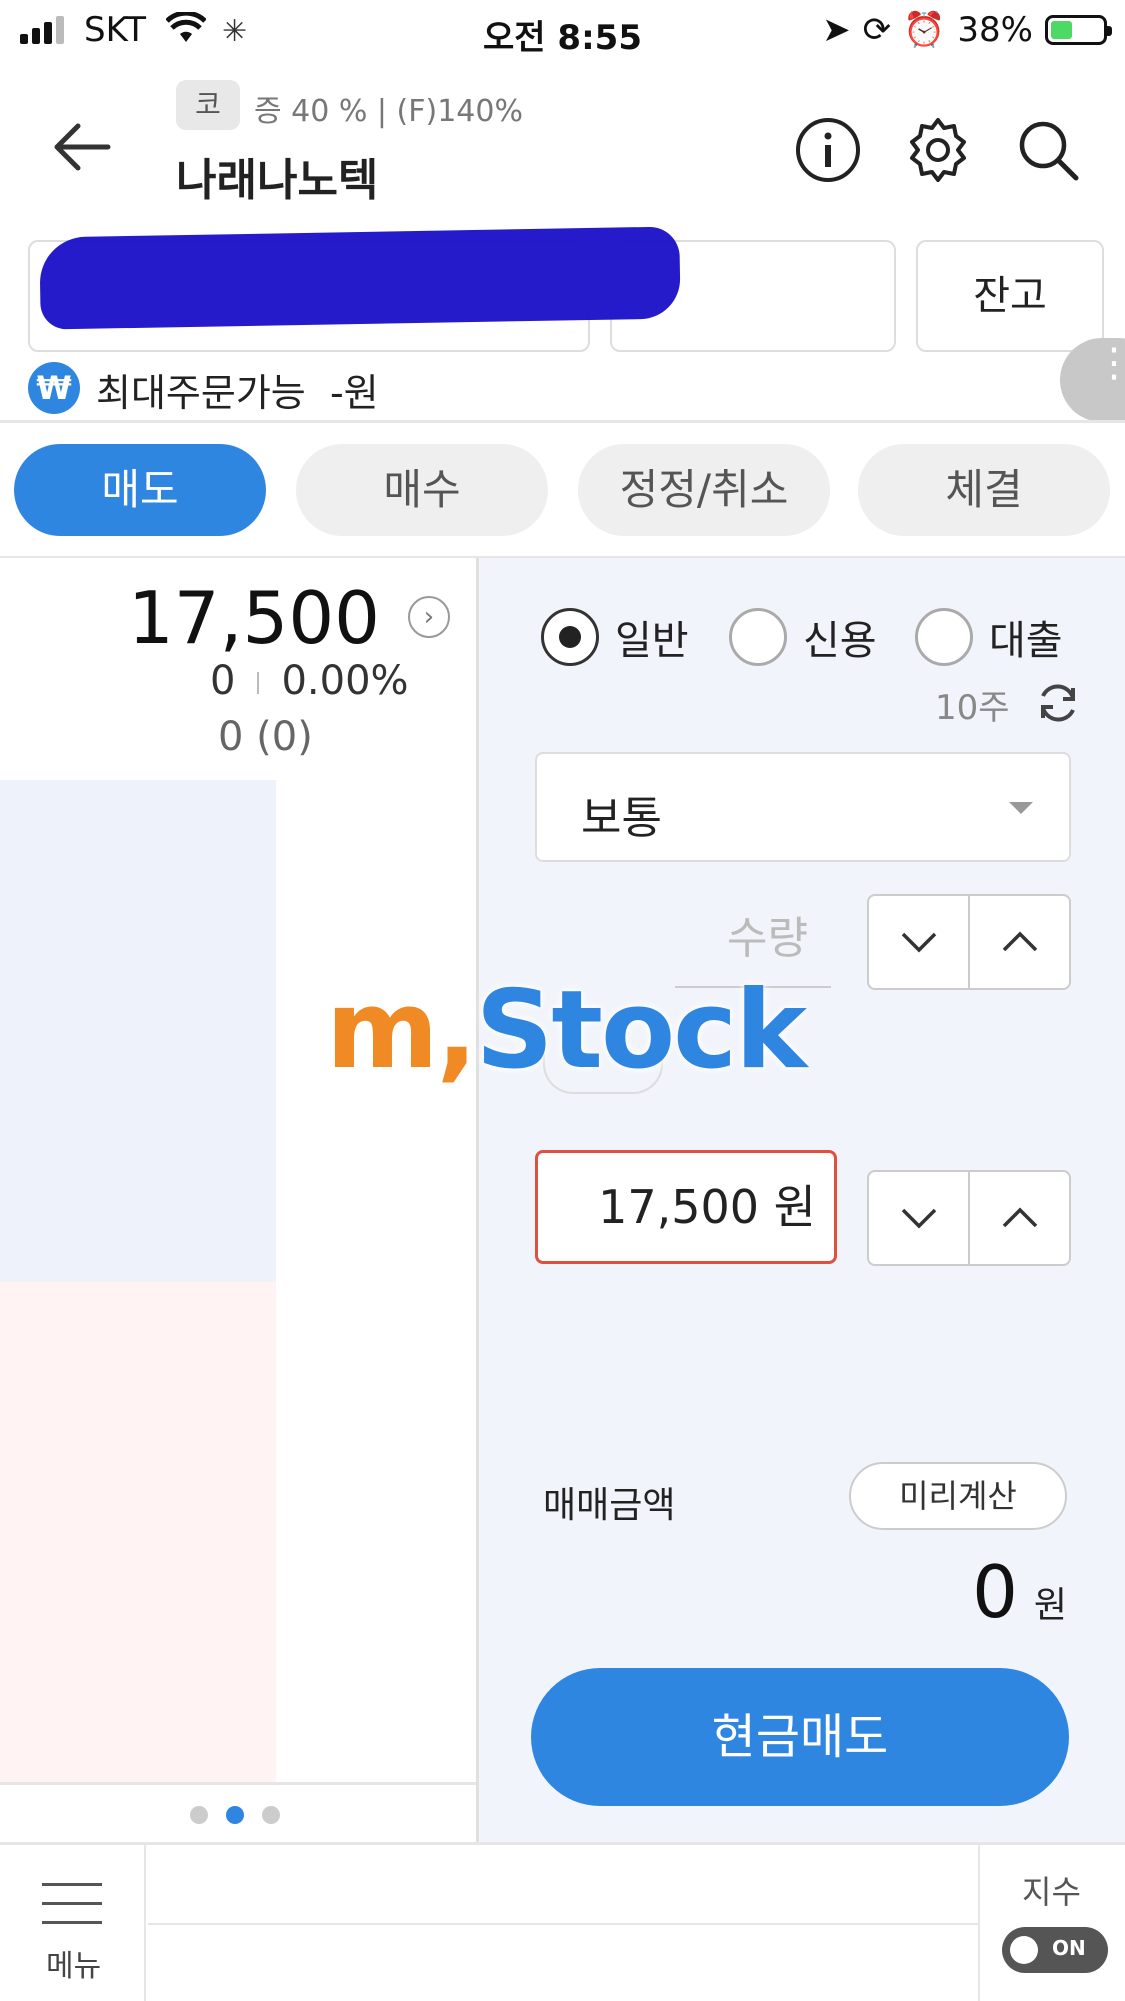 This screenshot has height=2001, width=1125. What do you see at coordinates (958, 1496) in the screenshot?
I see `precalculate-button: 미리계산` at bounding box center [958, 1496].